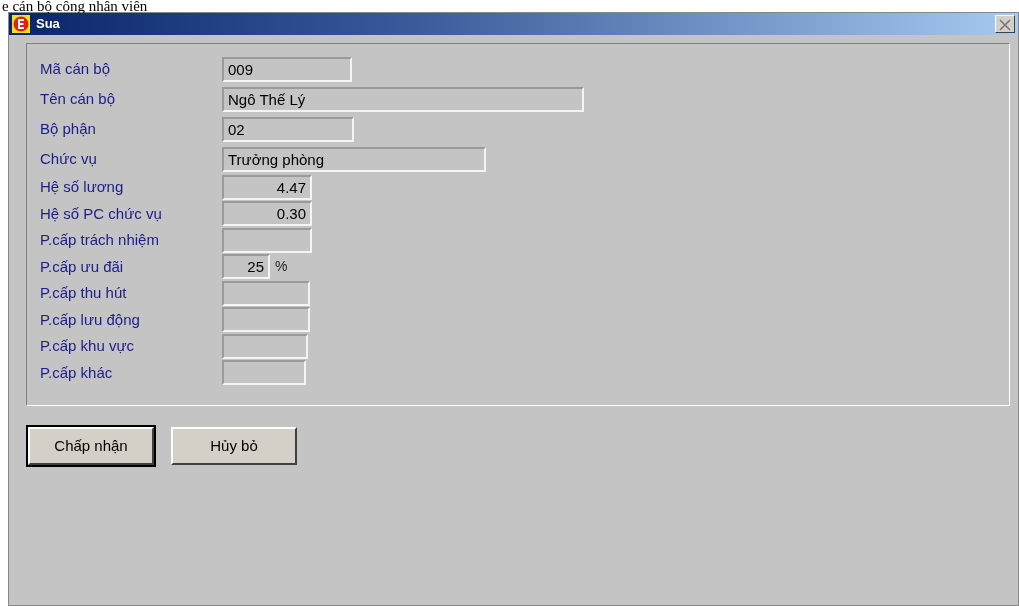 This screenshot has width=1019, height=606. I want to click on unit-label: %, so click(281, 267).